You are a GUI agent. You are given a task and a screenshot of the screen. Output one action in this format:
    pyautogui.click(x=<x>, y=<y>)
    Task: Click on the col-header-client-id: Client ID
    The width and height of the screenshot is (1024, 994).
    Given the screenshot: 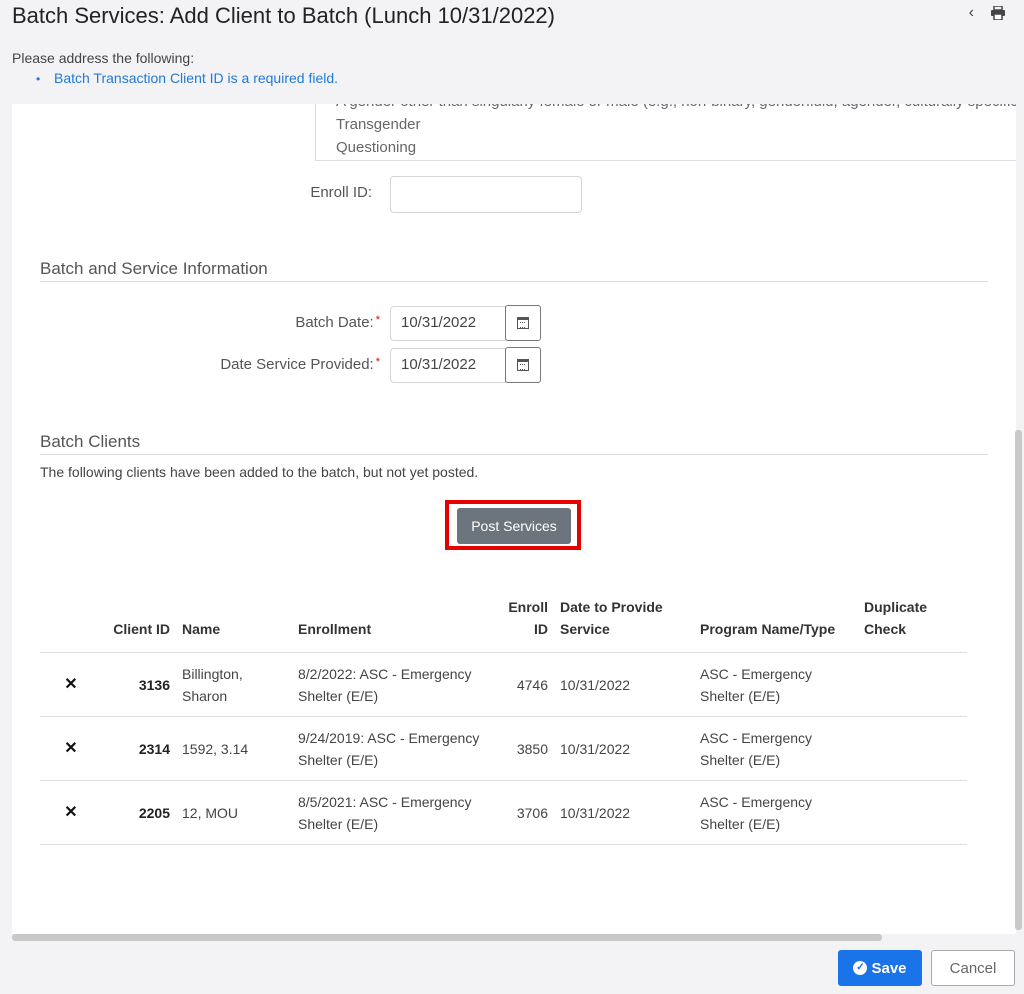 What is the action you would take?
    pyautogui.click(x=141, y=629)
    